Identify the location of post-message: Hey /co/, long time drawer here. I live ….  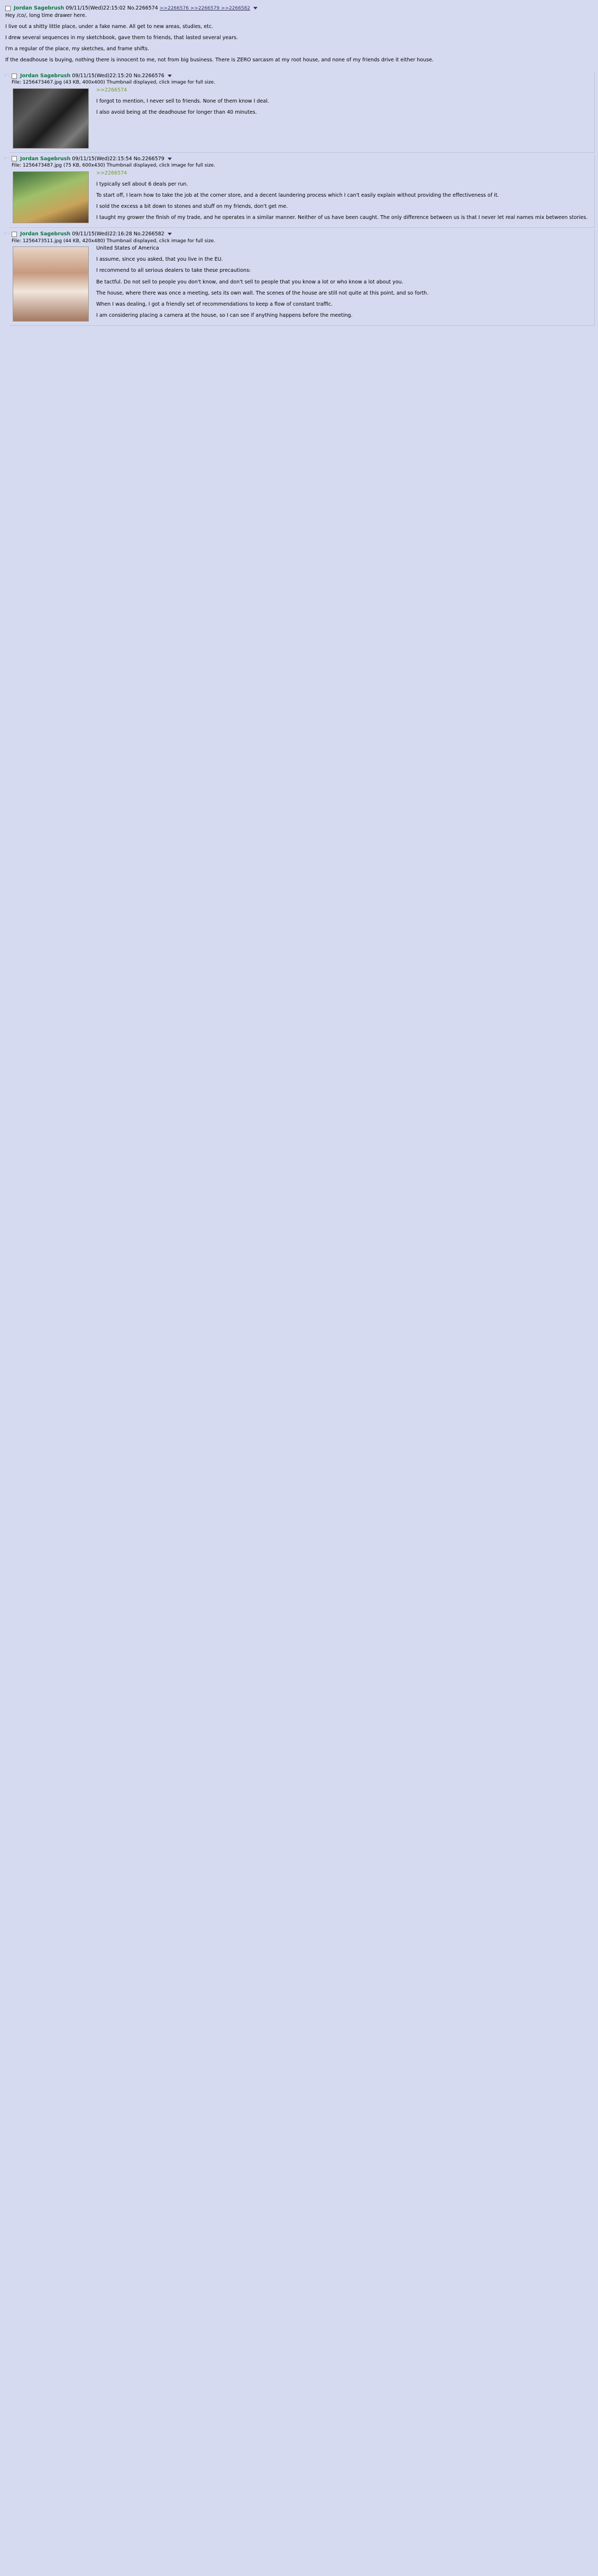
(299, 39).